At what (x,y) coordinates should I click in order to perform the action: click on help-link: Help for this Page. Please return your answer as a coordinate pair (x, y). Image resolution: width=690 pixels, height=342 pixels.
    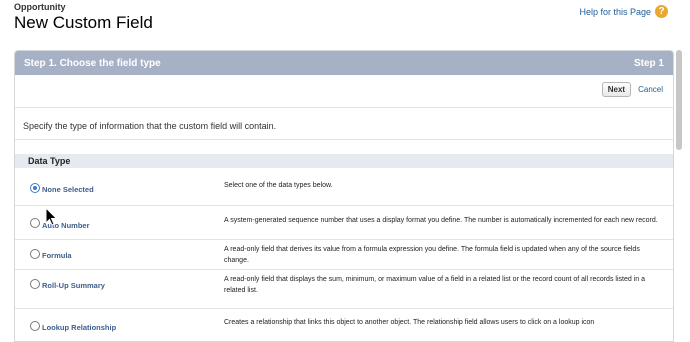
    Looking at the image, I should click on (615, 12).